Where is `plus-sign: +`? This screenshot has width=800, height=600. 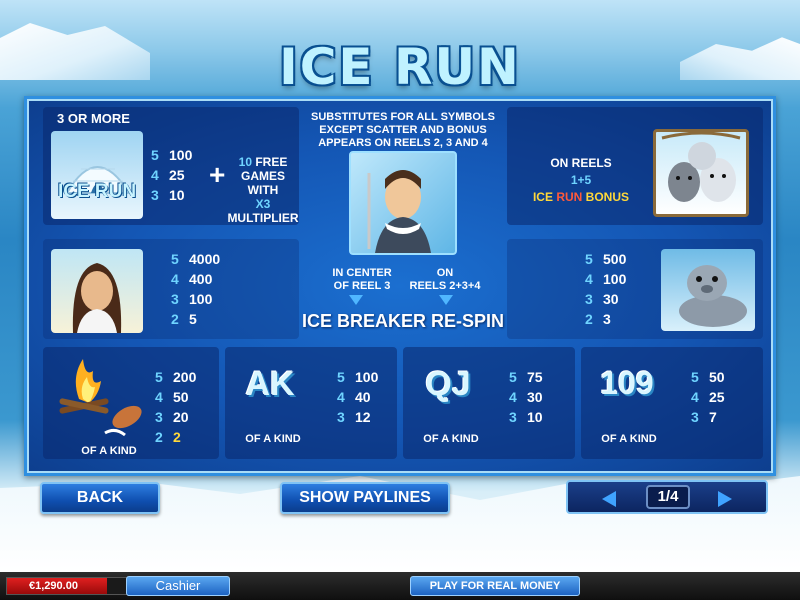 plus-sign: + is located at coordinates (217, 174).